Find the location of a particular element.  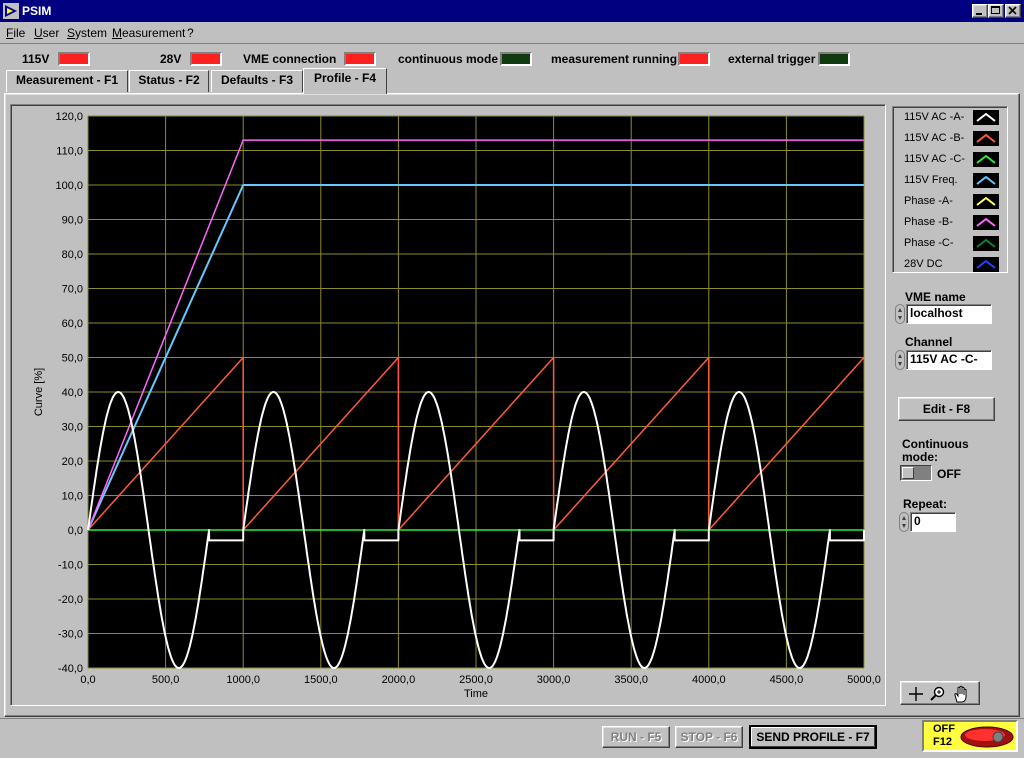

legend-label: Phase -C- is located at coordinates (929, 243).